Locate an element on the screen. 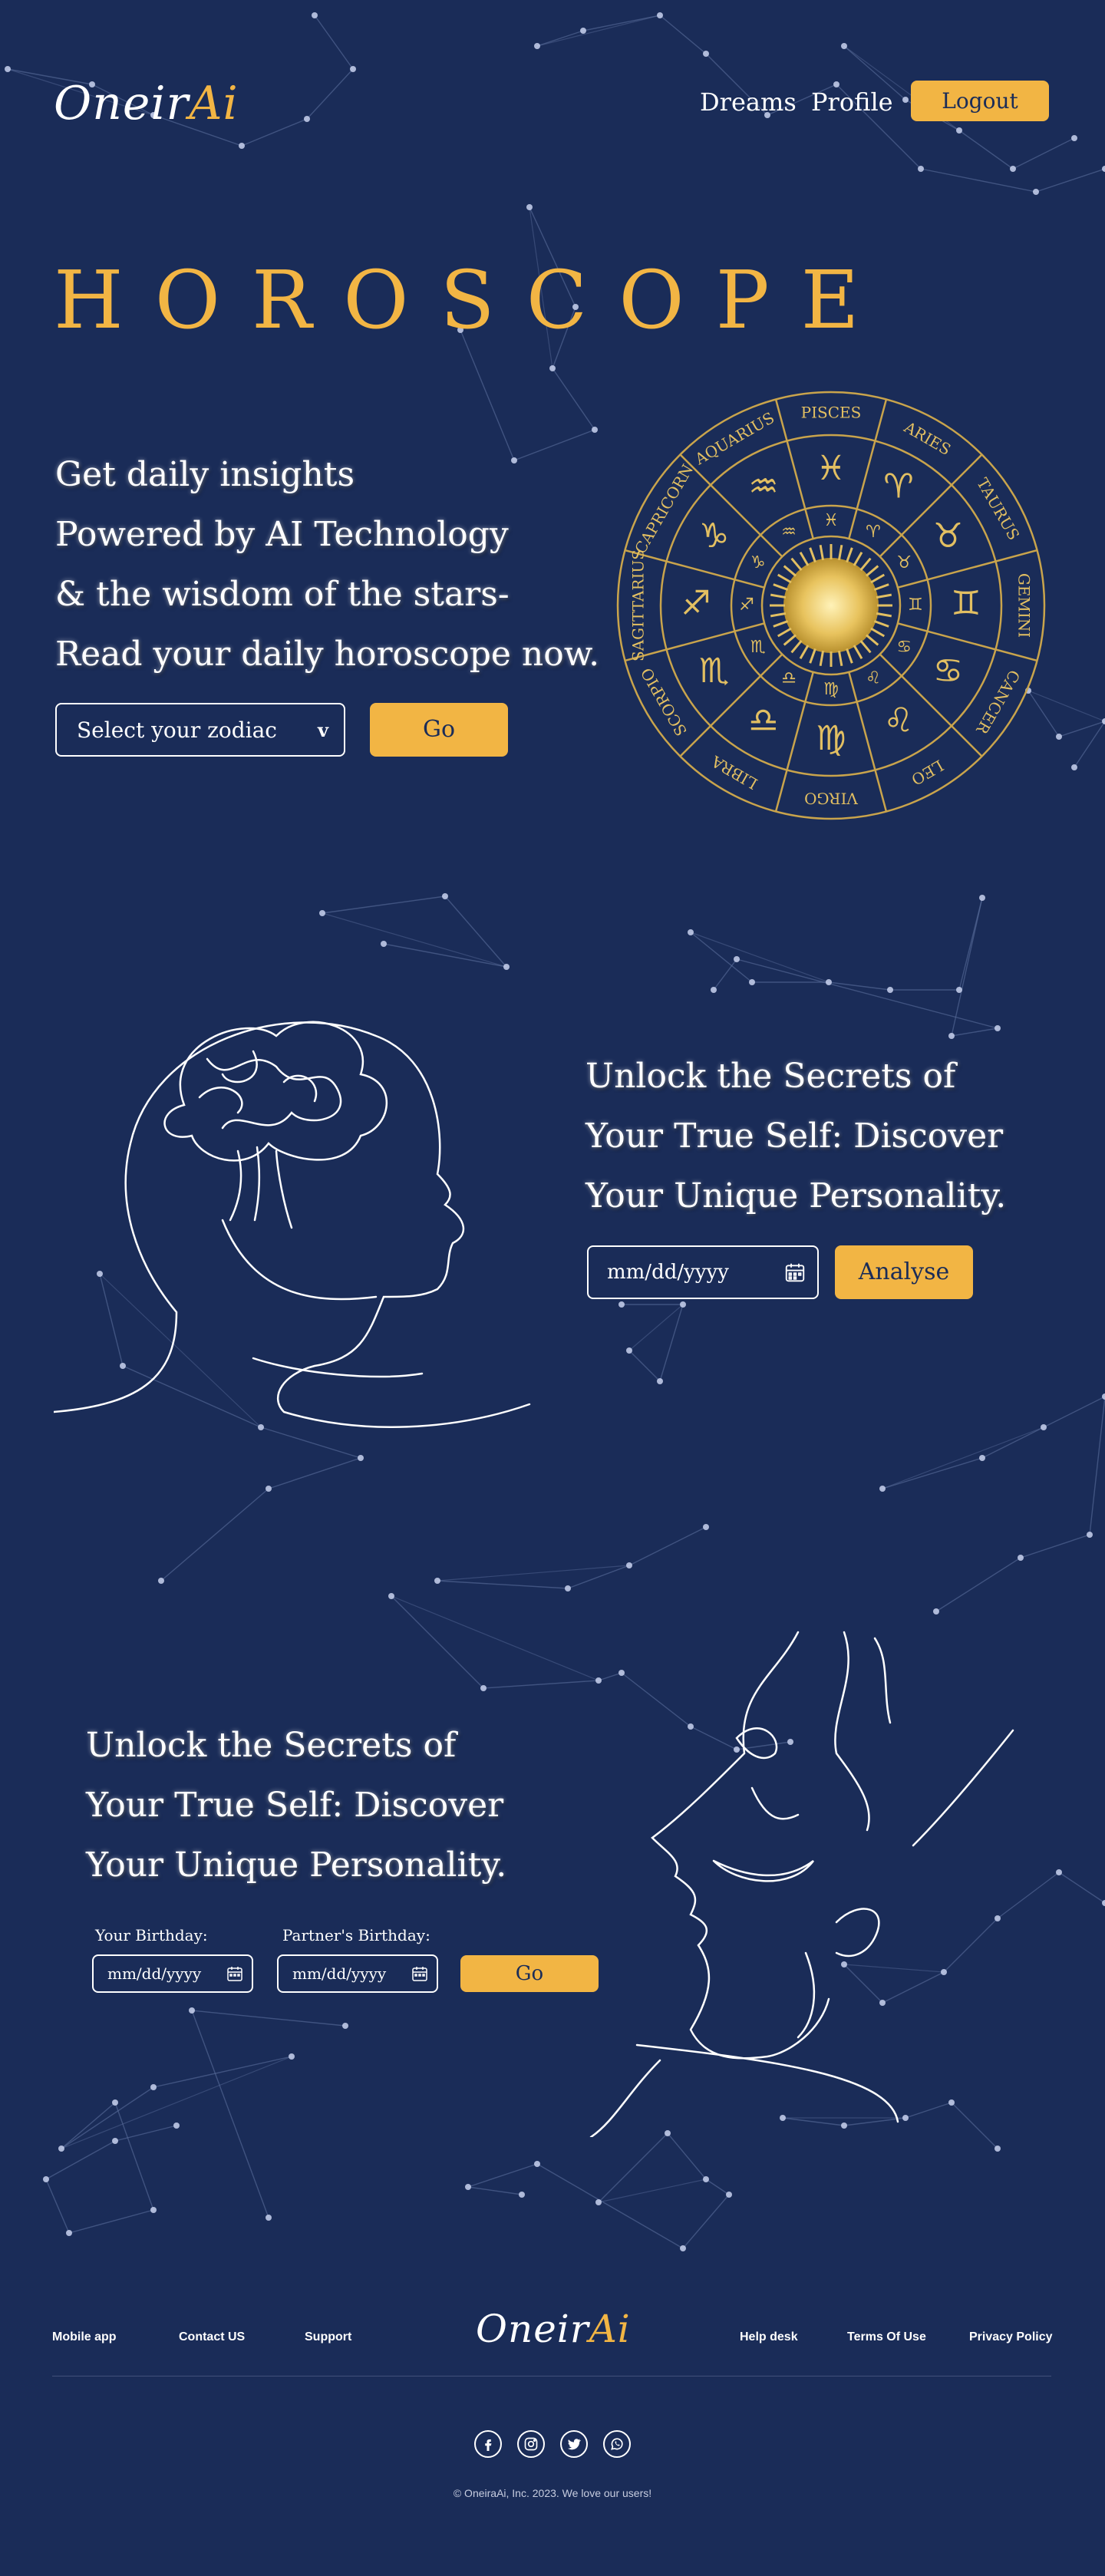 The image size is (1105, 2576). footer-link-help-desk: Help desk is located at coordinates (769, 2337).